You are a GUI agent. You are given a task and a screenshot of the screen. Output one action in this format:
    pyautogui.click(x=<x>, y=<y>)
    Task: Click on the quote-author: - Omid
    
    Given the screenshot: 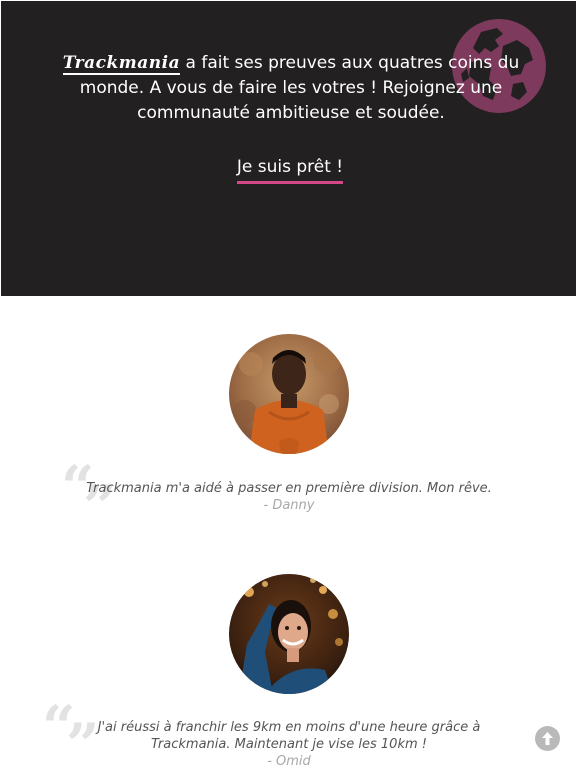 What is the action you would take?
    pyautogui.click(x=289, y=761)
    